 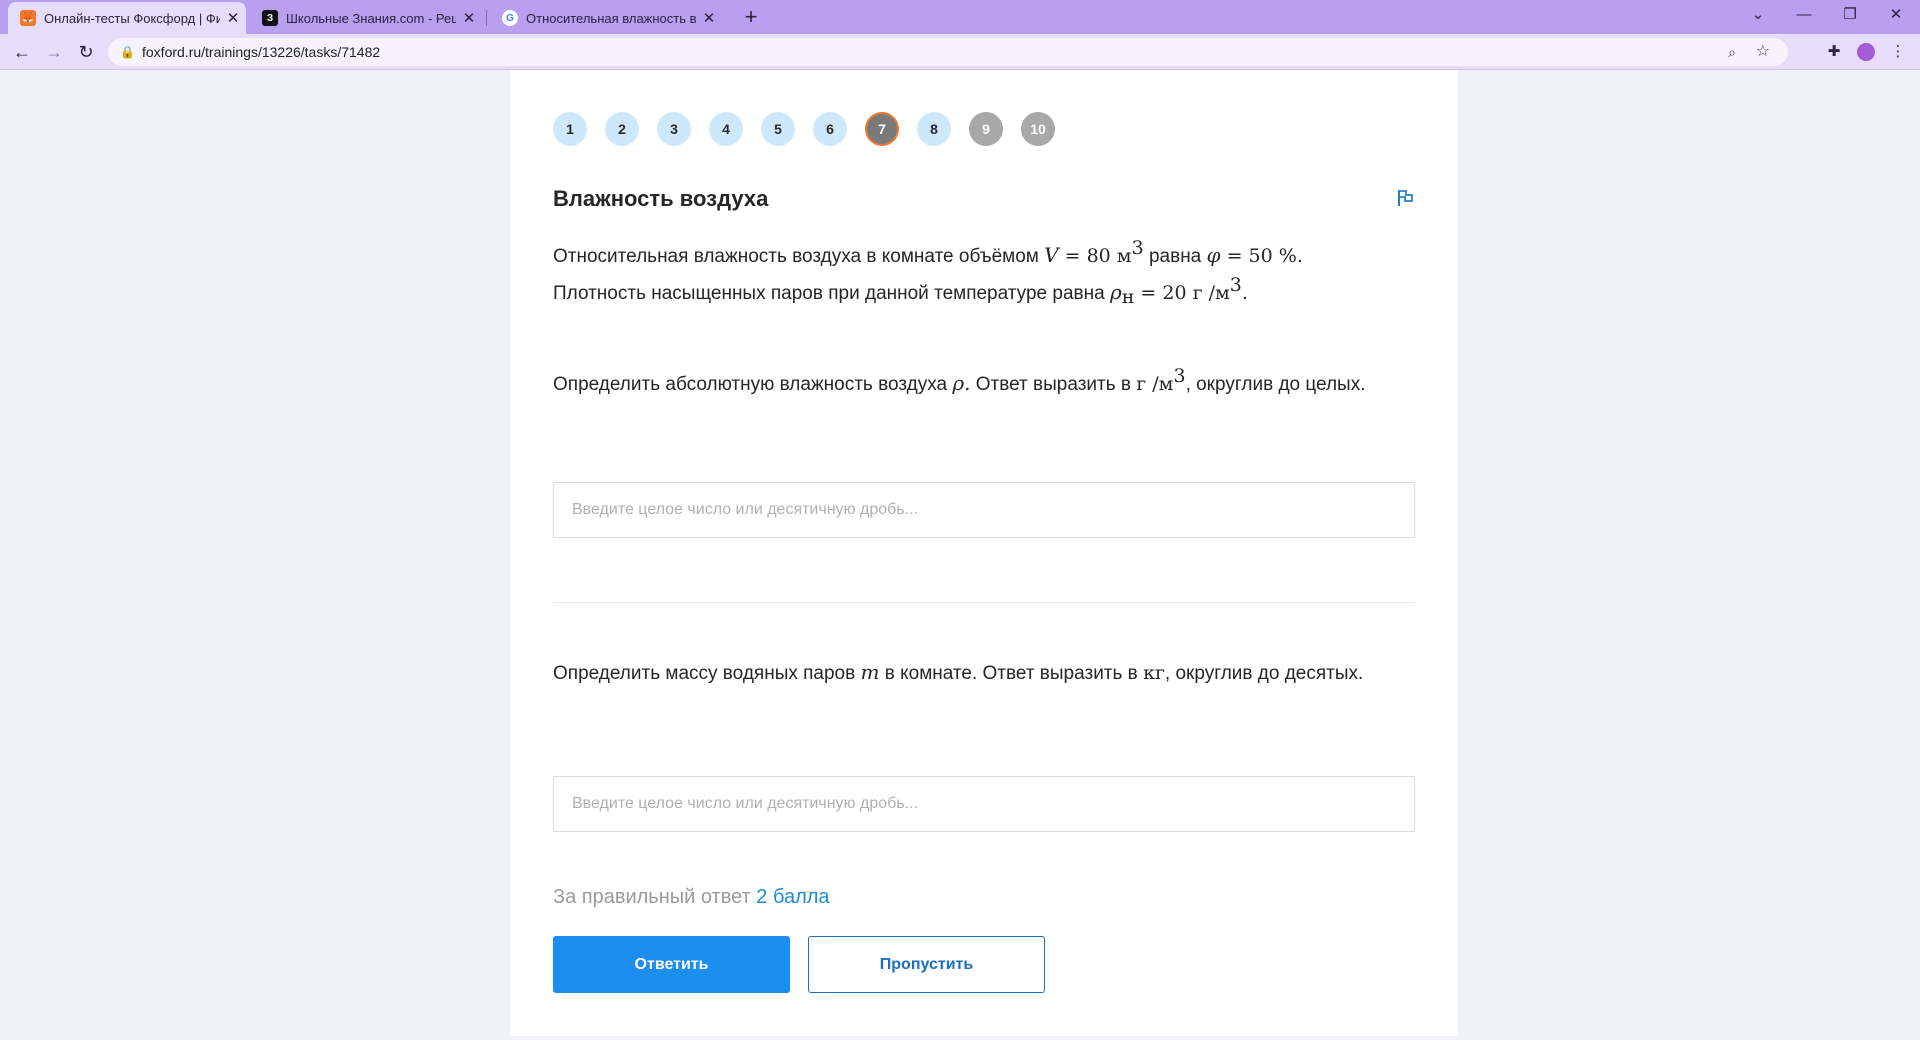 What do you see at coordinates (127, 52) in the screenshot?
I see `lock-icon: 🔒` at bounding box center [127, 52].